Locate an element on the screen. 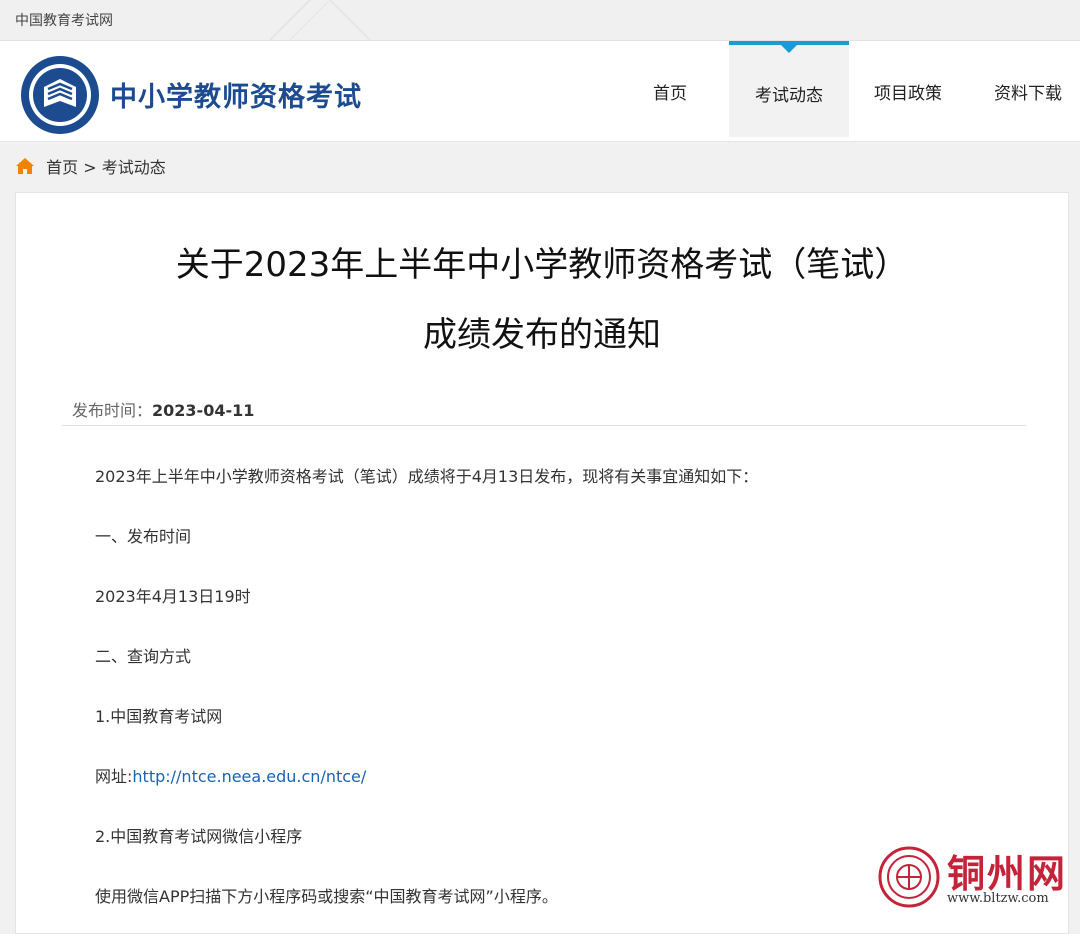  nav-downloads: 资料下载 is located at coordinates (1024, 89).